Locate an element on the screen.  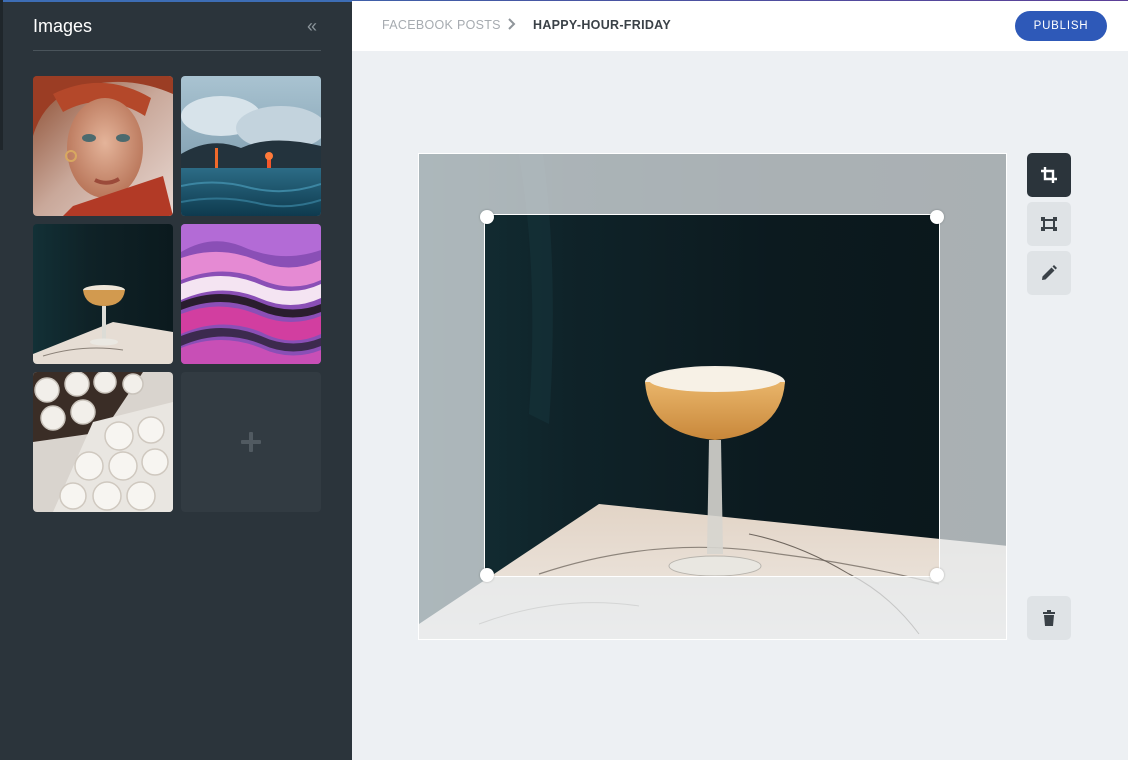
pencil-icon is located at coordinates (1049, 272).